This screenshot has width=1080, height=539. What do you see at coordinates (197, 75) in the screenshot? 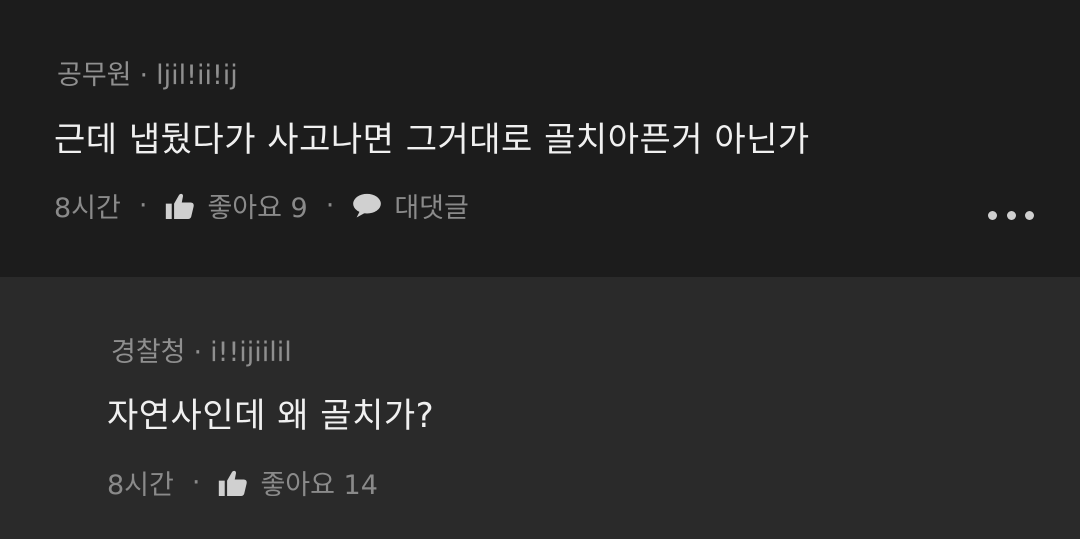
I see `author-nickname: ljil!ii!ij` at bounding box center [197, 75].